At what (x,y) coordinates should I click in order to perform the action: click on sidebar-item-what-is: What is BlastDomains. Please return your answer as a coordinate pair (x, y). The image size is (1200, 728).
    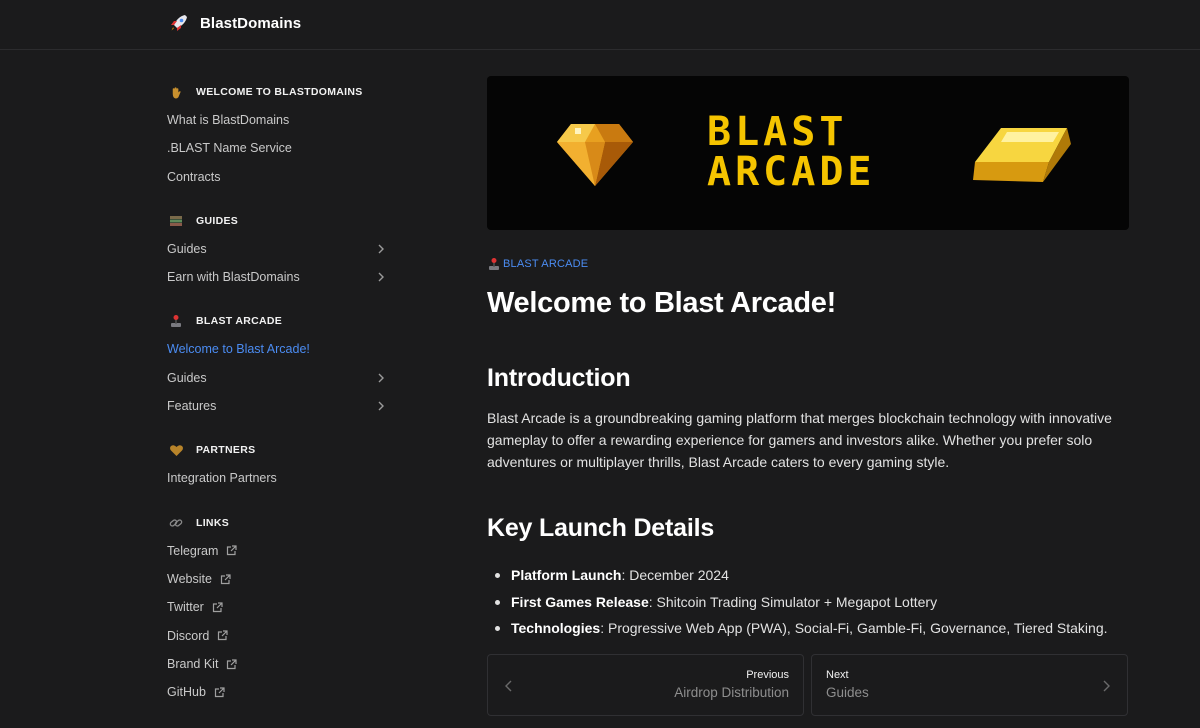
    Looking at the image, I should click on (280, 120).